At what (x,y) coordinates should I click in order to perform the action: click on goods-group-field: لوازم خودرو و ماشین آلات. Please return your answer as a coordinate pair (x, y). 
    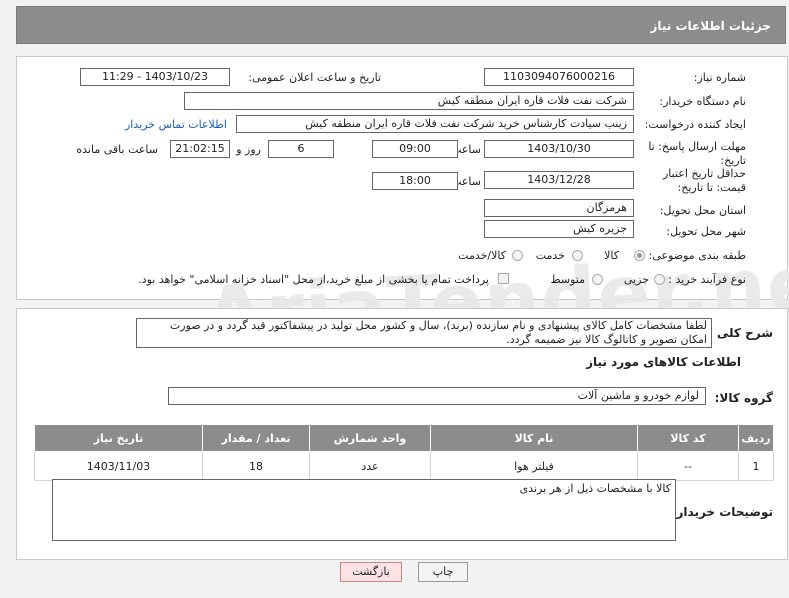
    Looking at the image, I should click on (437, 396).